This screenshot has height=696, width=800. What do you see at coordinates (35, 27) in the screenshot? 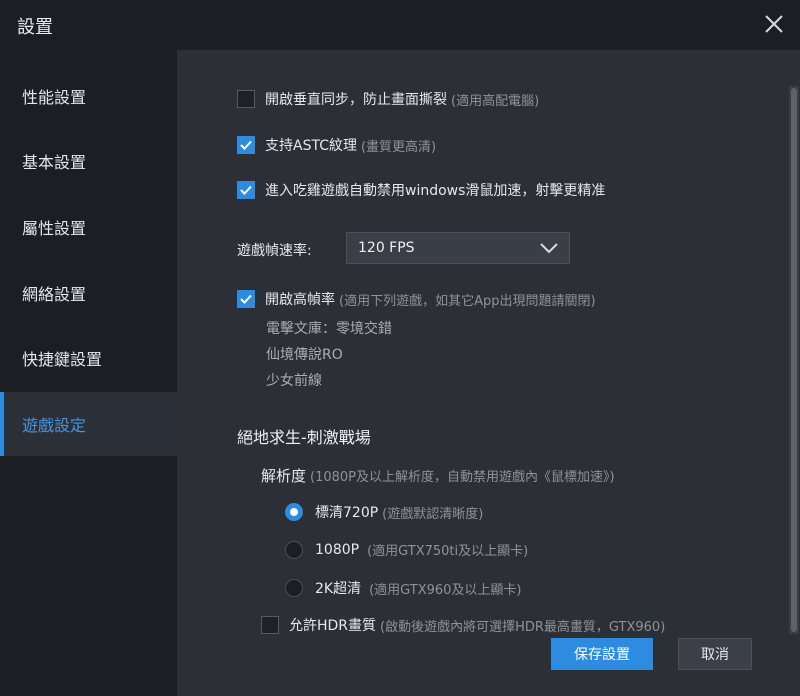
I see `window-title: 設置` at bounding box center [35, 27].